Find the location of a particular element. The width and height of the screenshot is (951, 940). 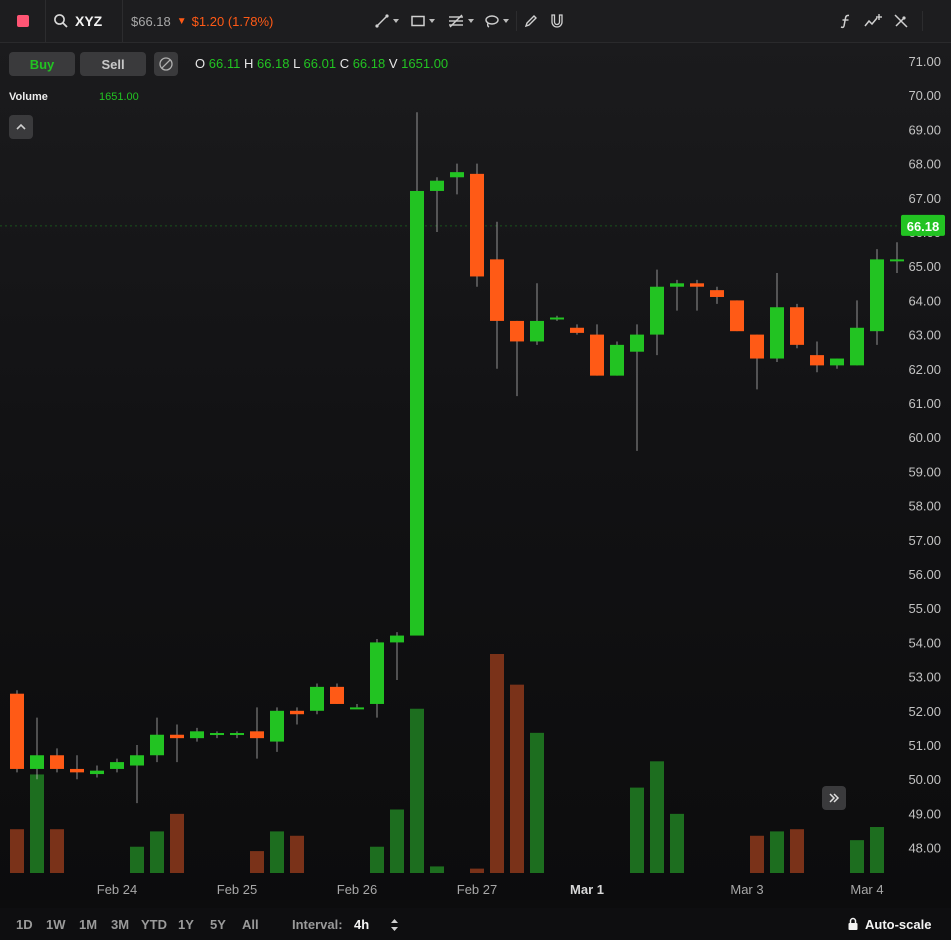

scroll-to-latest-button is located at coordinates (834, 798).